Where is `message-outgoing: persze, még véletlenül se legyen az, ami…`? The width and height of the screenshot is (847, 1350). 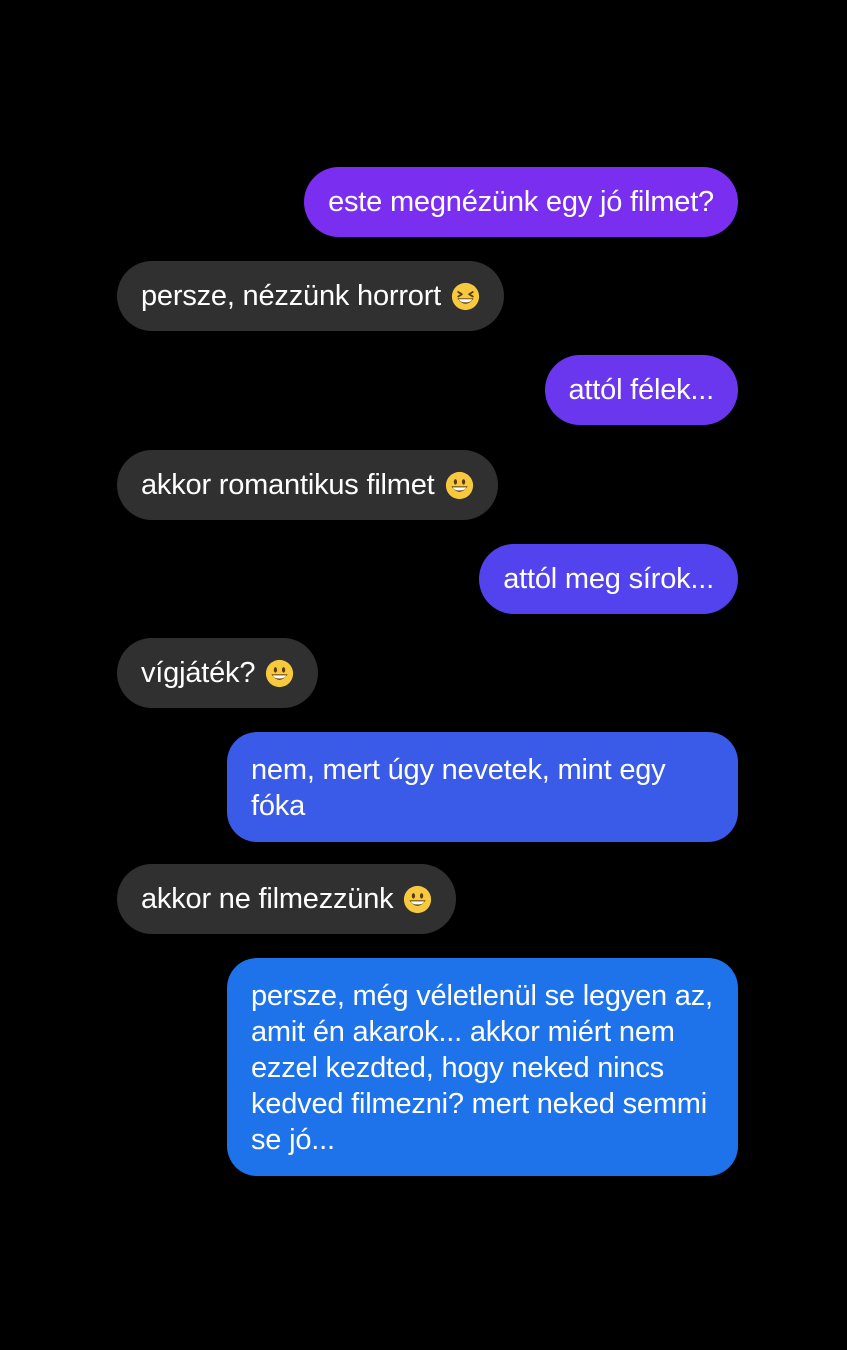
message-outgoing: persze, még véletlenül se legyen az, ami… is located at coordinates (482, 1067).